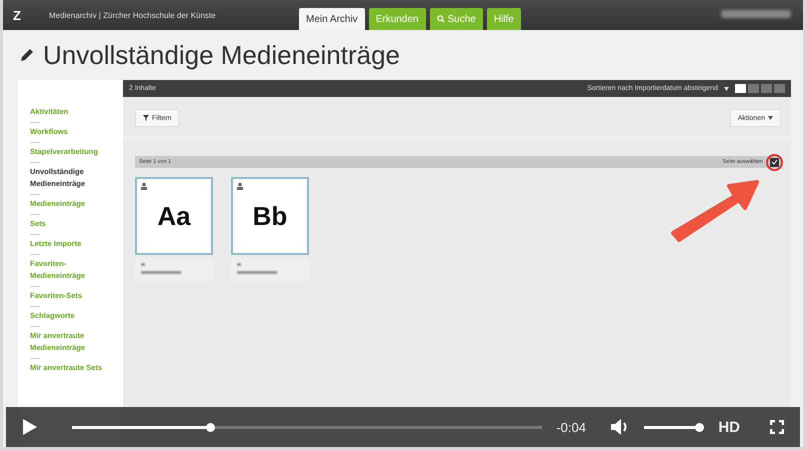  Describe the element at coordinates (397, 19) in the screenshot. I see `nav-tab: Erkunden` at that location.